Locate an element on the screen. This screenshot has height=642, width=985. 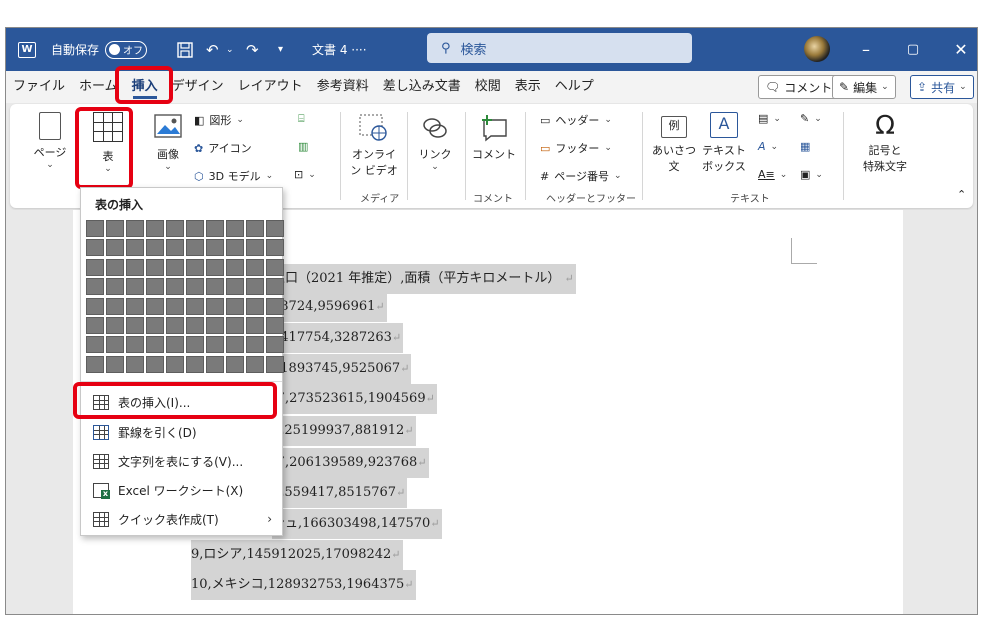
autosave-toggle: オフ is located at coordinates (126, 49).